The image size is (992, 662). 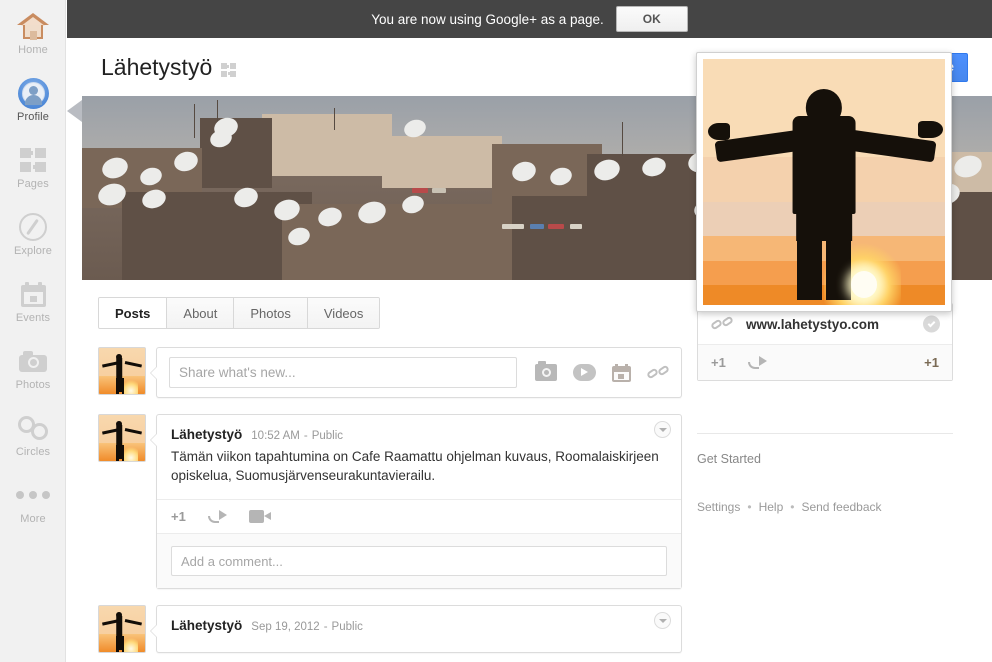 I want to click on link-actions: +1 +1, so click(x=825, y=362).